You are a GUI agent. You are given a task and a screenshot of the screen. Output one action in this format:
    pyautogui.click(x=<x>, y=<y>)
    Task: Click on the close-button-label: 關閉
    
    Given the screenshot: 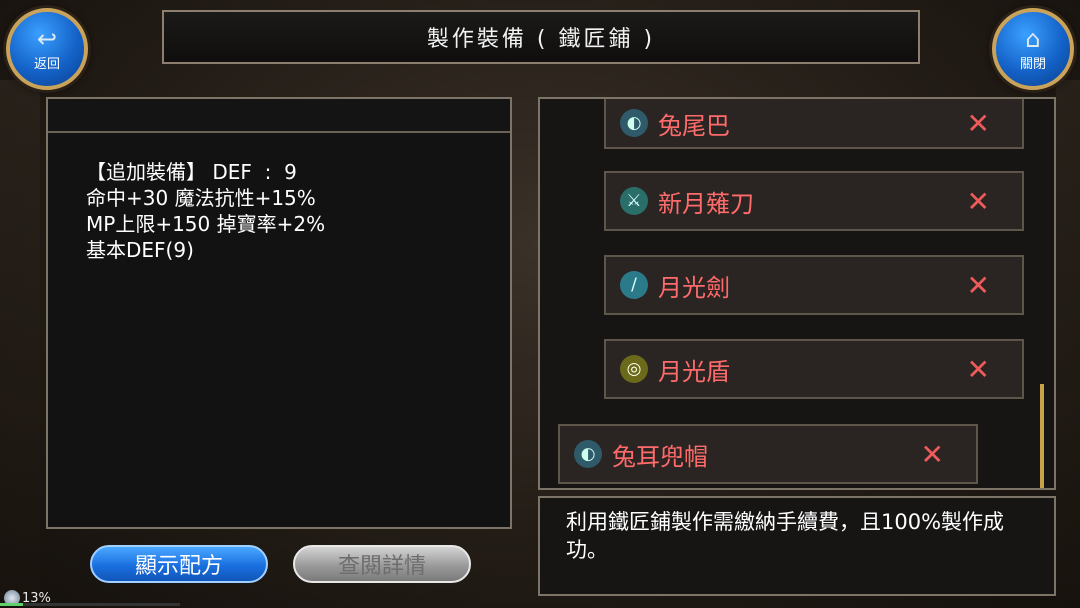 What is the action you would take?
    pyautogui.click(x=1032, y=64)
    